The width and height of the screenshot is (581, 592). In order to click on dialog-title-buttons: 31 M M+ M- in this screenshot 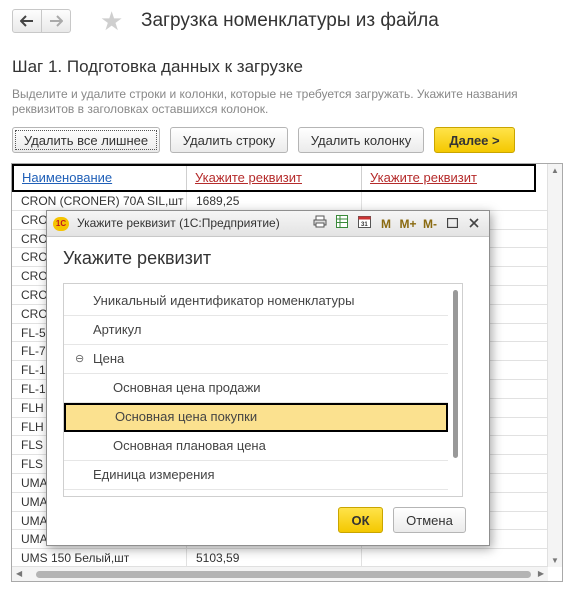, I will do `click(397, 224)`.